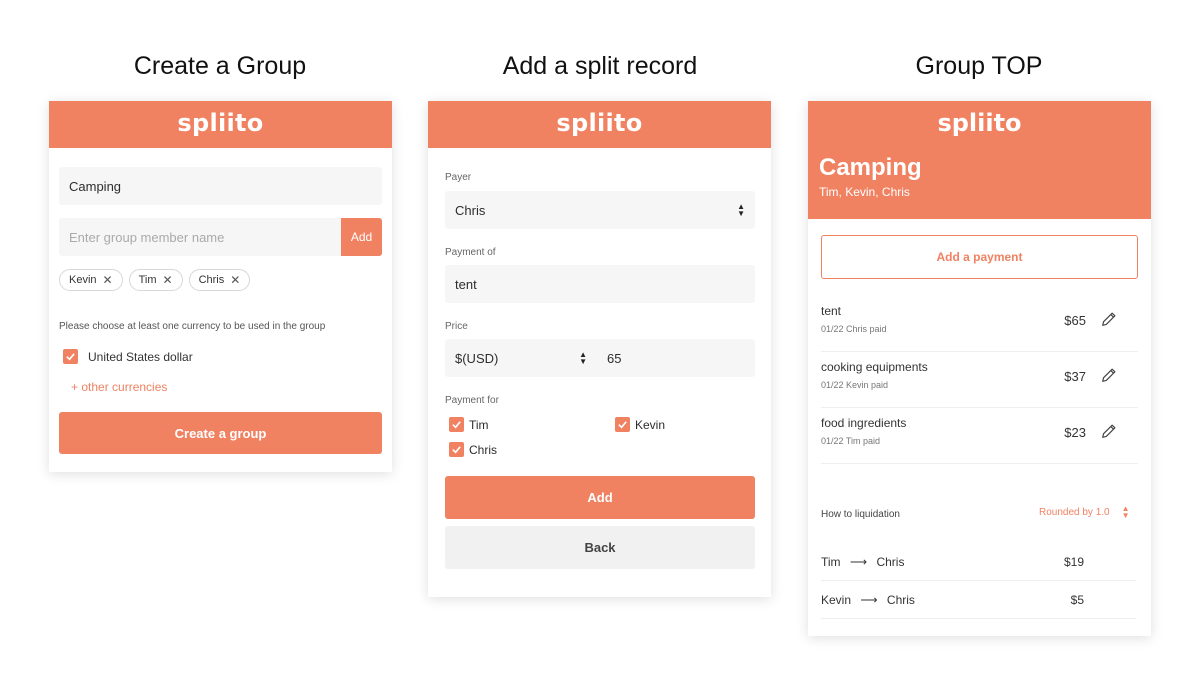 Image resolution: width=1200 pixels, height=675 pixels. I want to click on screen-title-create-group: Create a Group, so click(220, 66).